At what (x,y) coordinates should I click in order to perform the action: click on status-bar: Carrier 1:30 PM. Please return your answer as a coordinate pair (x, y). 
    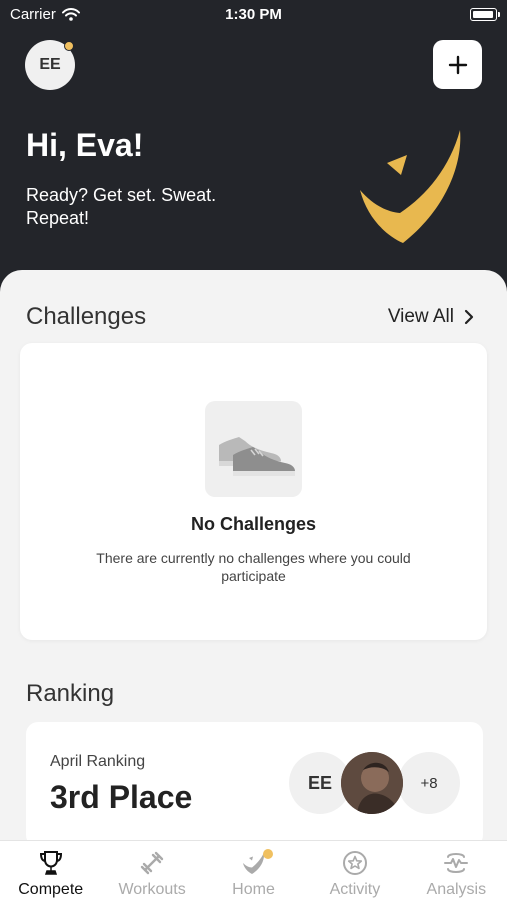
    Looking at the image, I should click on (253, 15).